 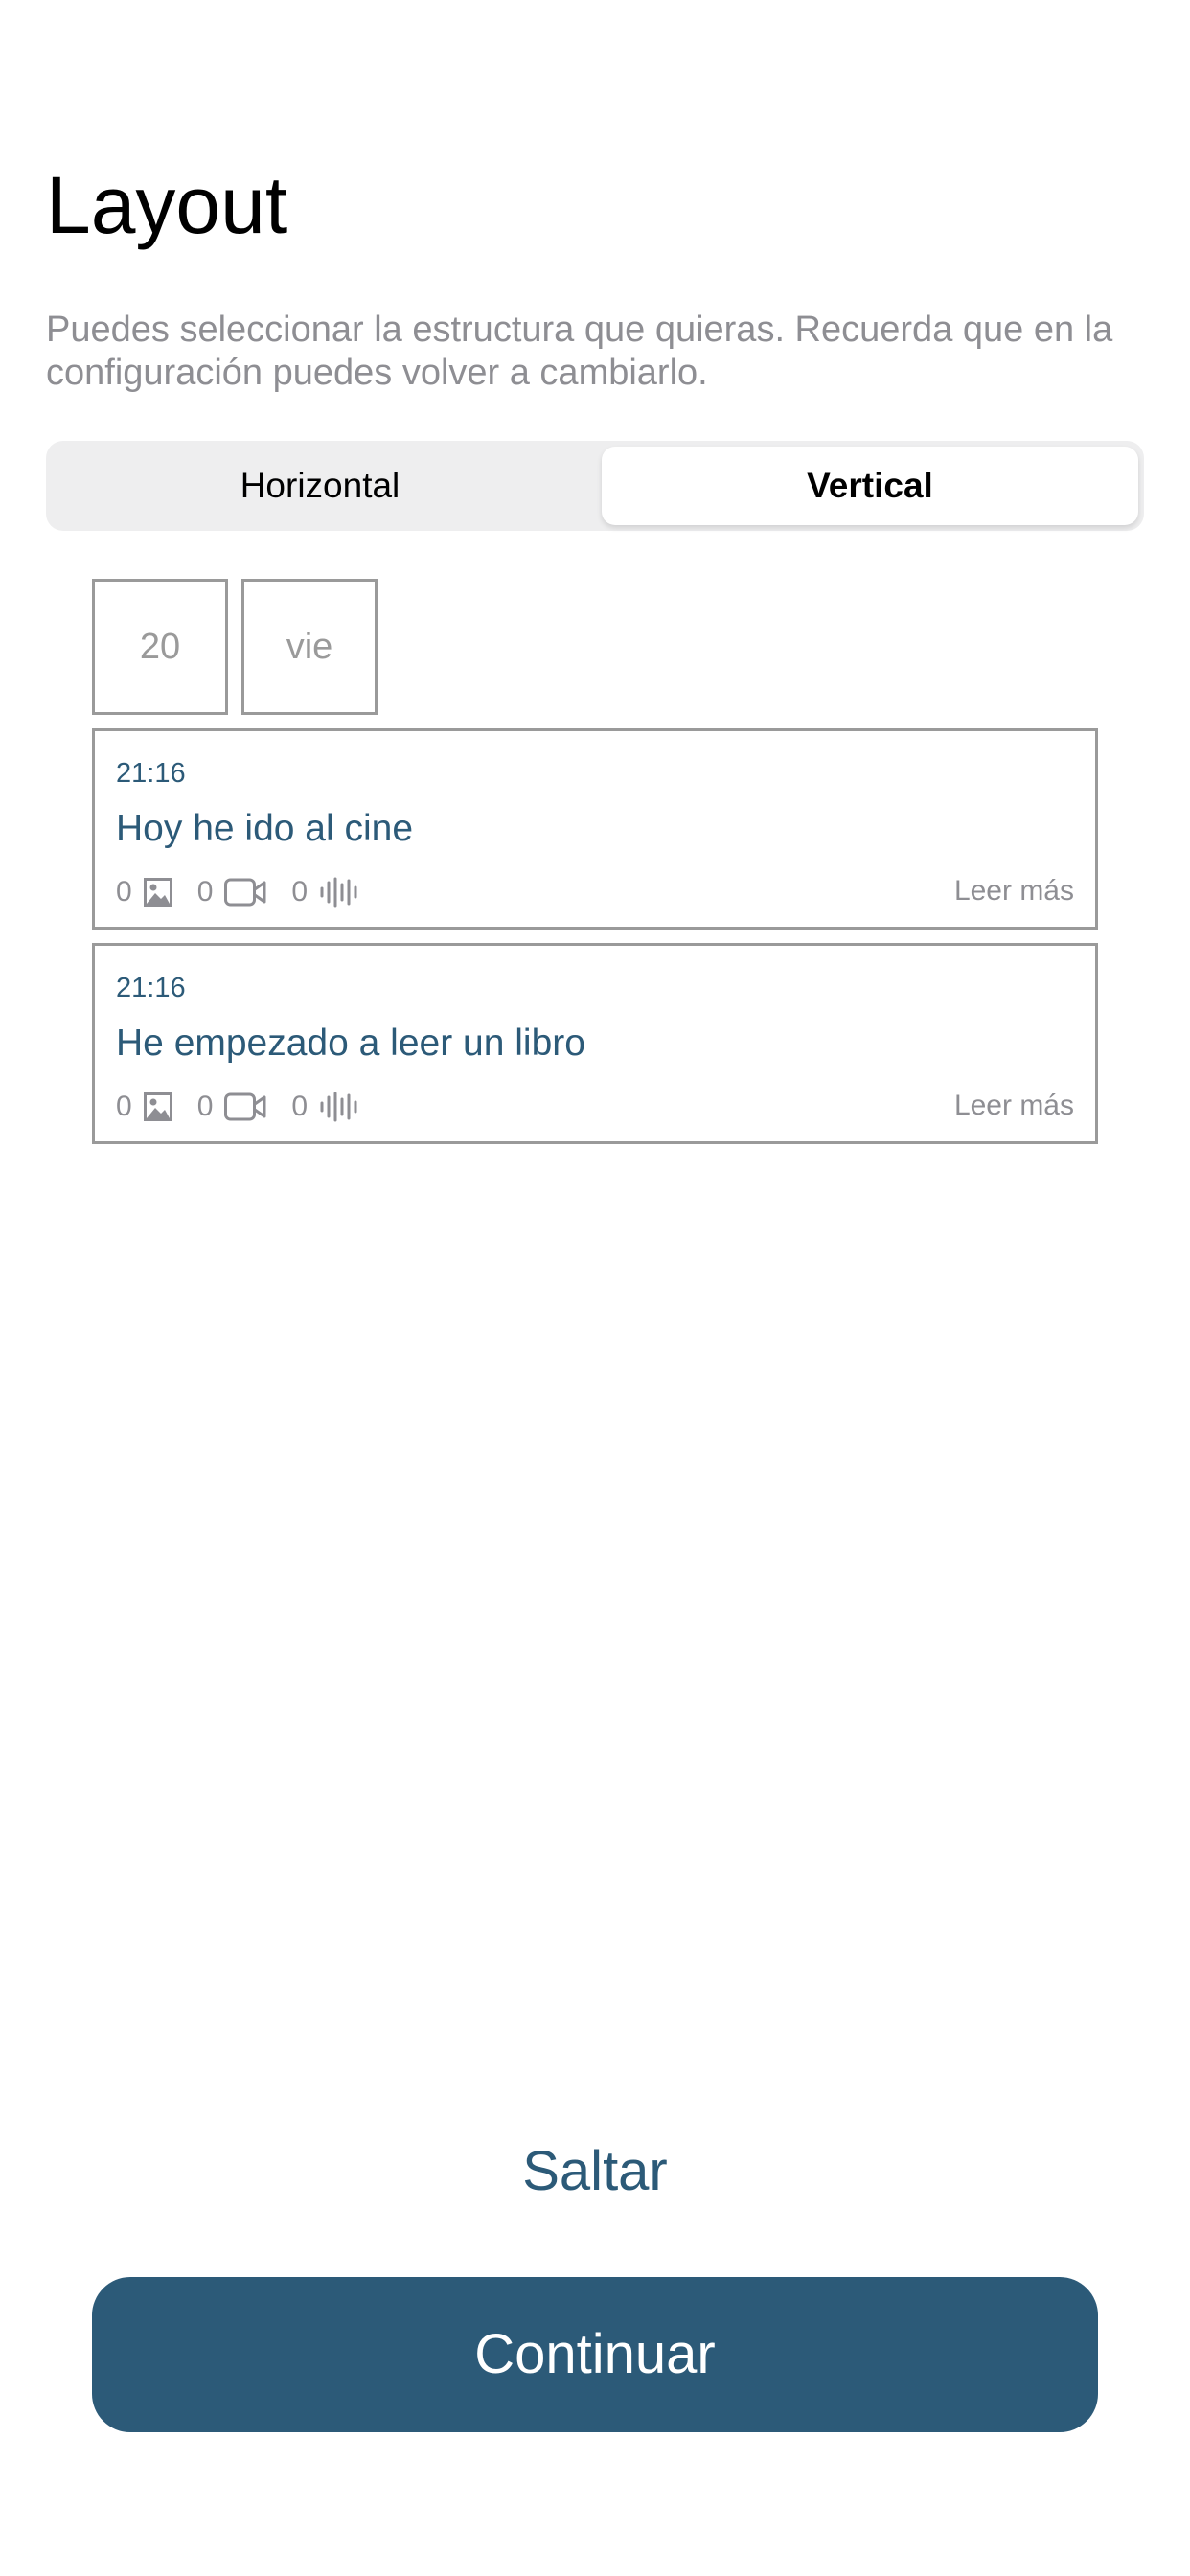 I want to click on segment-horizontal: Horizontal, so click(x=320, y=486).